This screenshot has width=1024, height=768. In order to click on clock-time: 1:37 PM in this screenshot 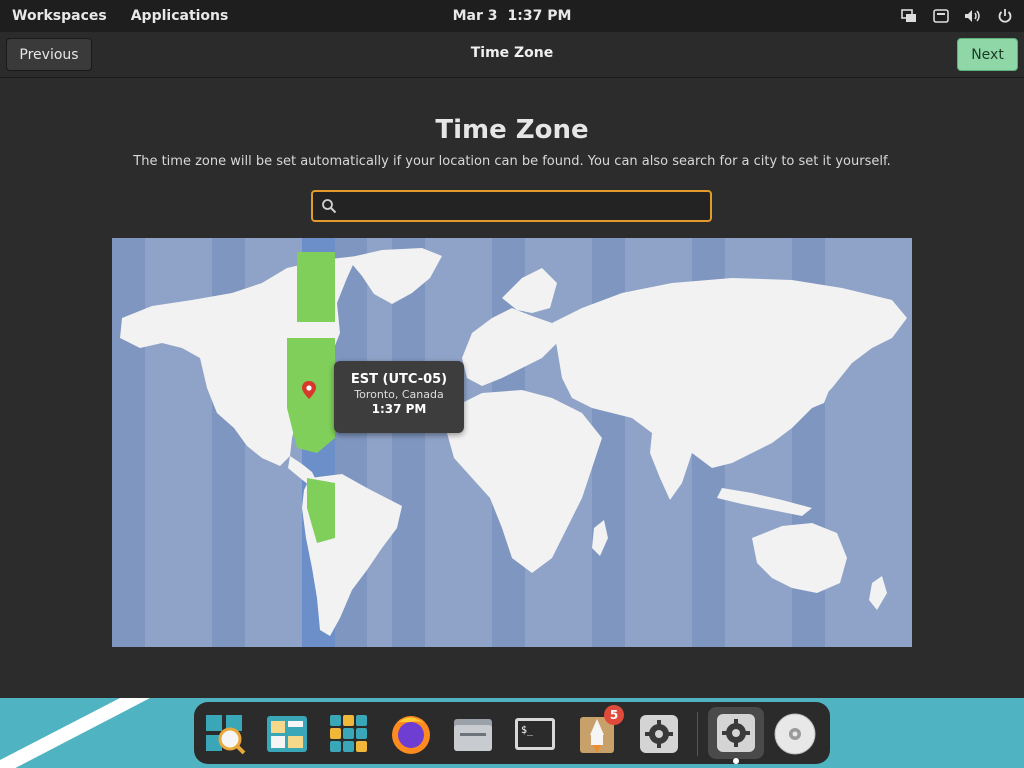, I will do `click(540, 16)`.